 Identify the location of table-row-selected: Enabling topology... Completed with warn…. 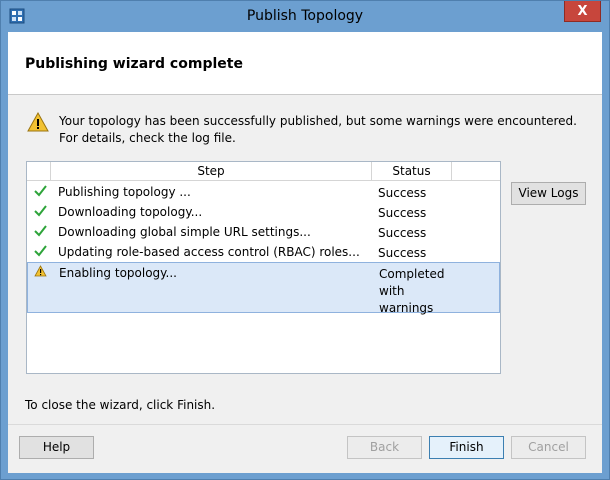
(263, 288).